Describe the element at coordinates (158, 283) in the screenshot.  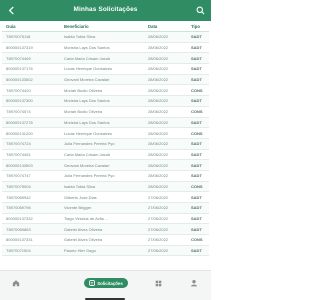
I see `nav-grid` at that location.